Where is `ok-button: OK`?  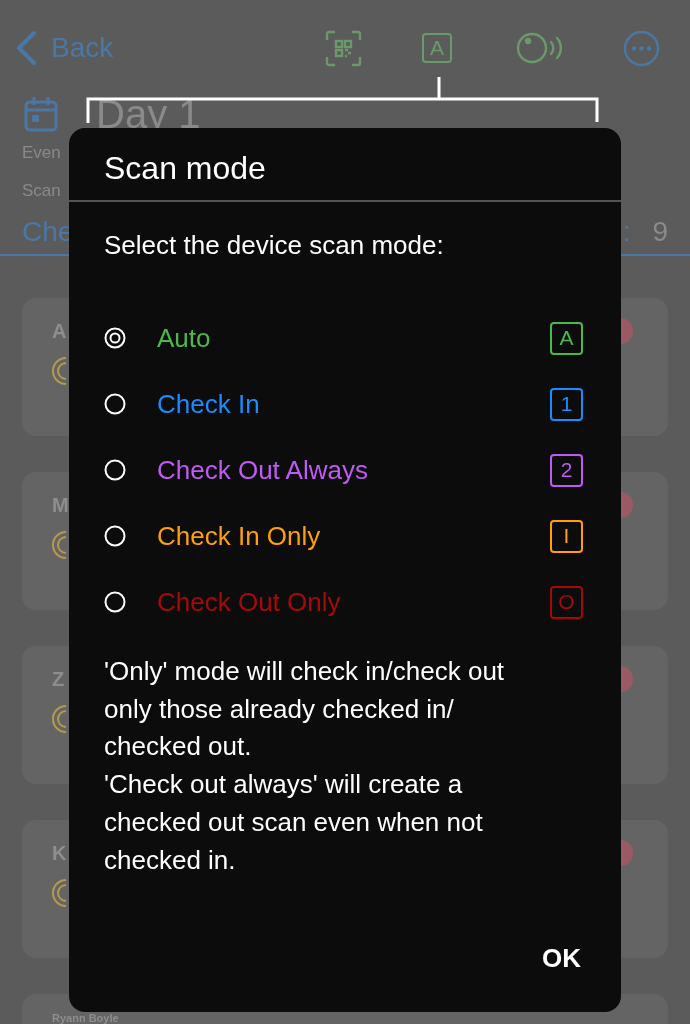
ok-button: OK is located at coordinates (561, 958).